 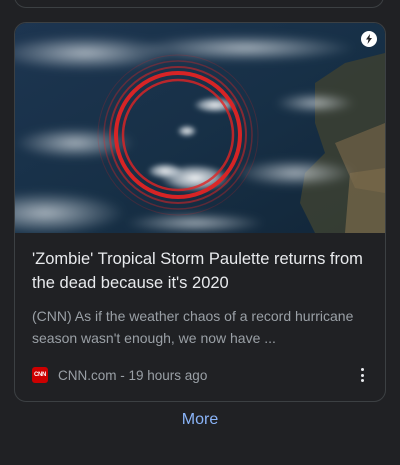 I want to click on publish-time: 19 hours ago, so click(x=168, y=375).